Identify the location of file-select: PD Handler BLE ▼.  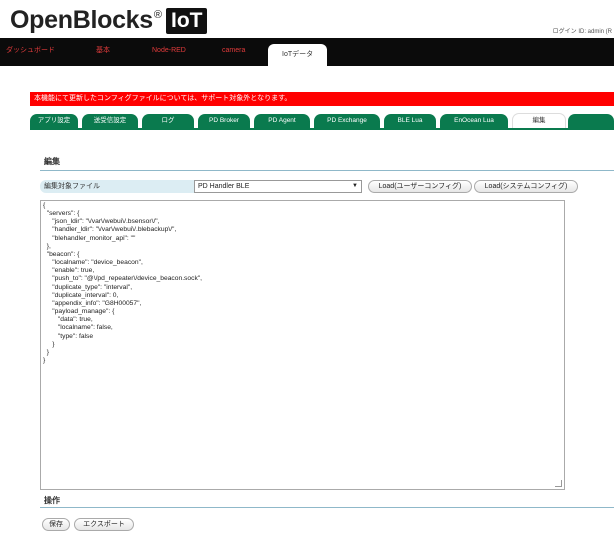
(278, 186).